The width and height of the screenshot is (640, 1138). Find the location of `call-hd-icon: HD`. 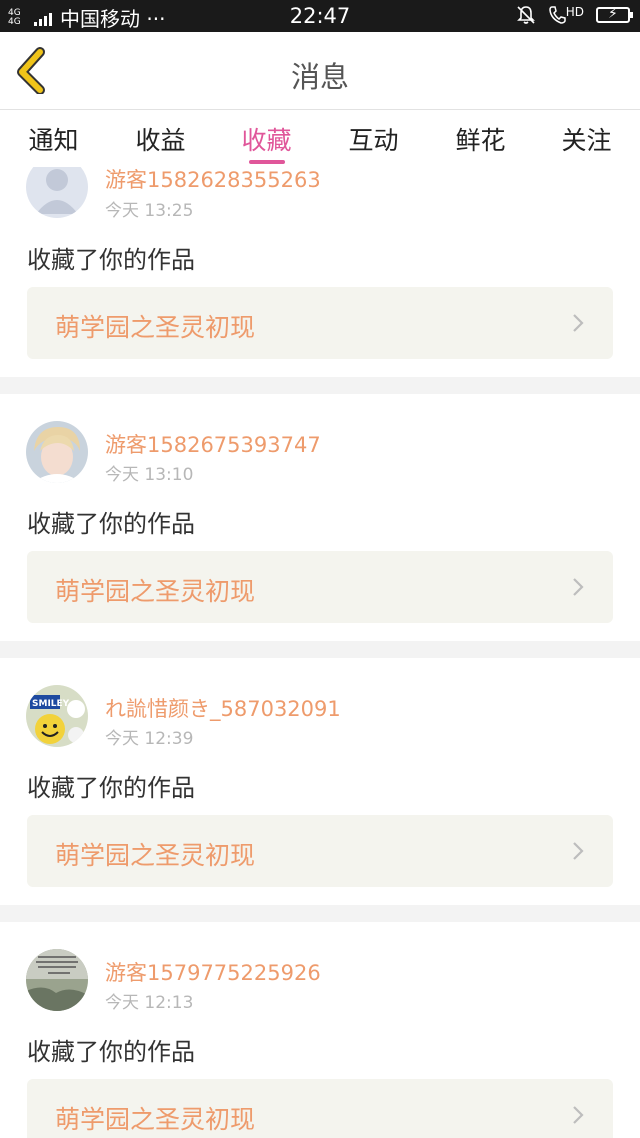

call-hd-icon: HD is located at coordinates (566, 15).